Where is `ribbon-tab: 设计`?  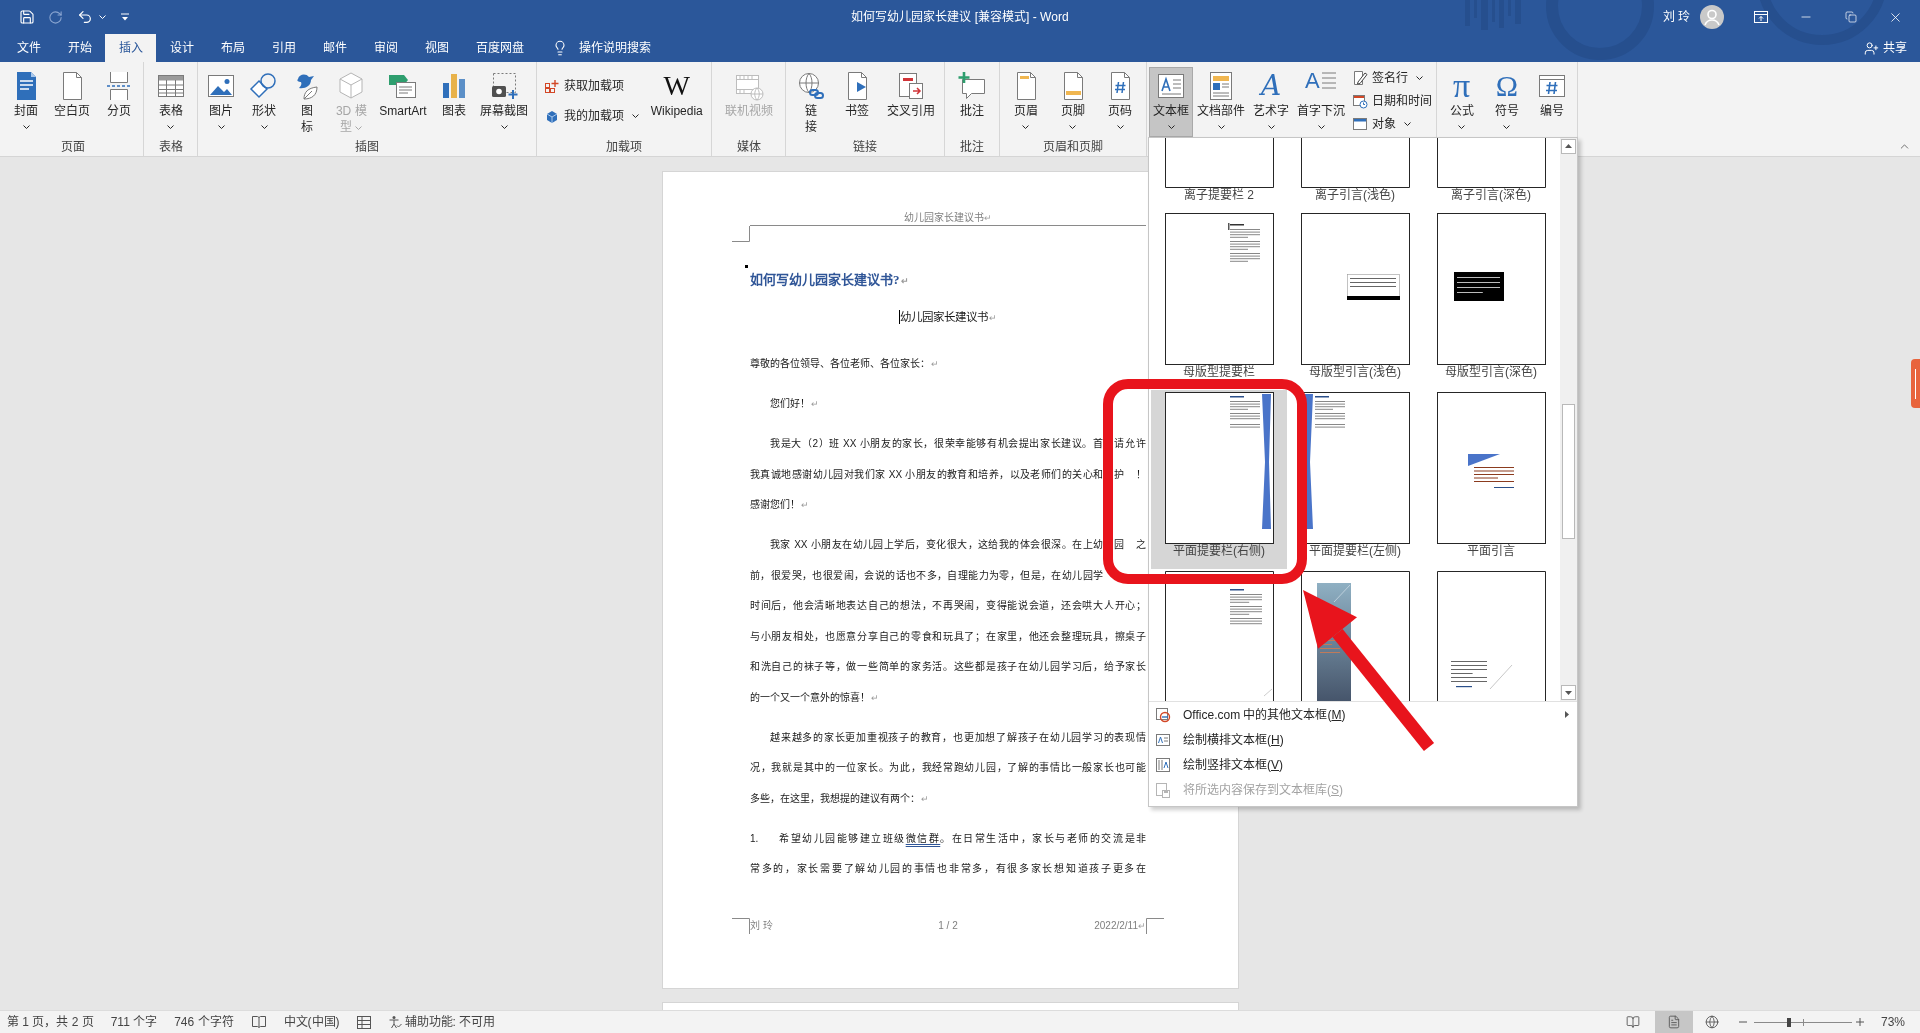
ribbon-tab: 设计 is located at coordinates (181, 48).